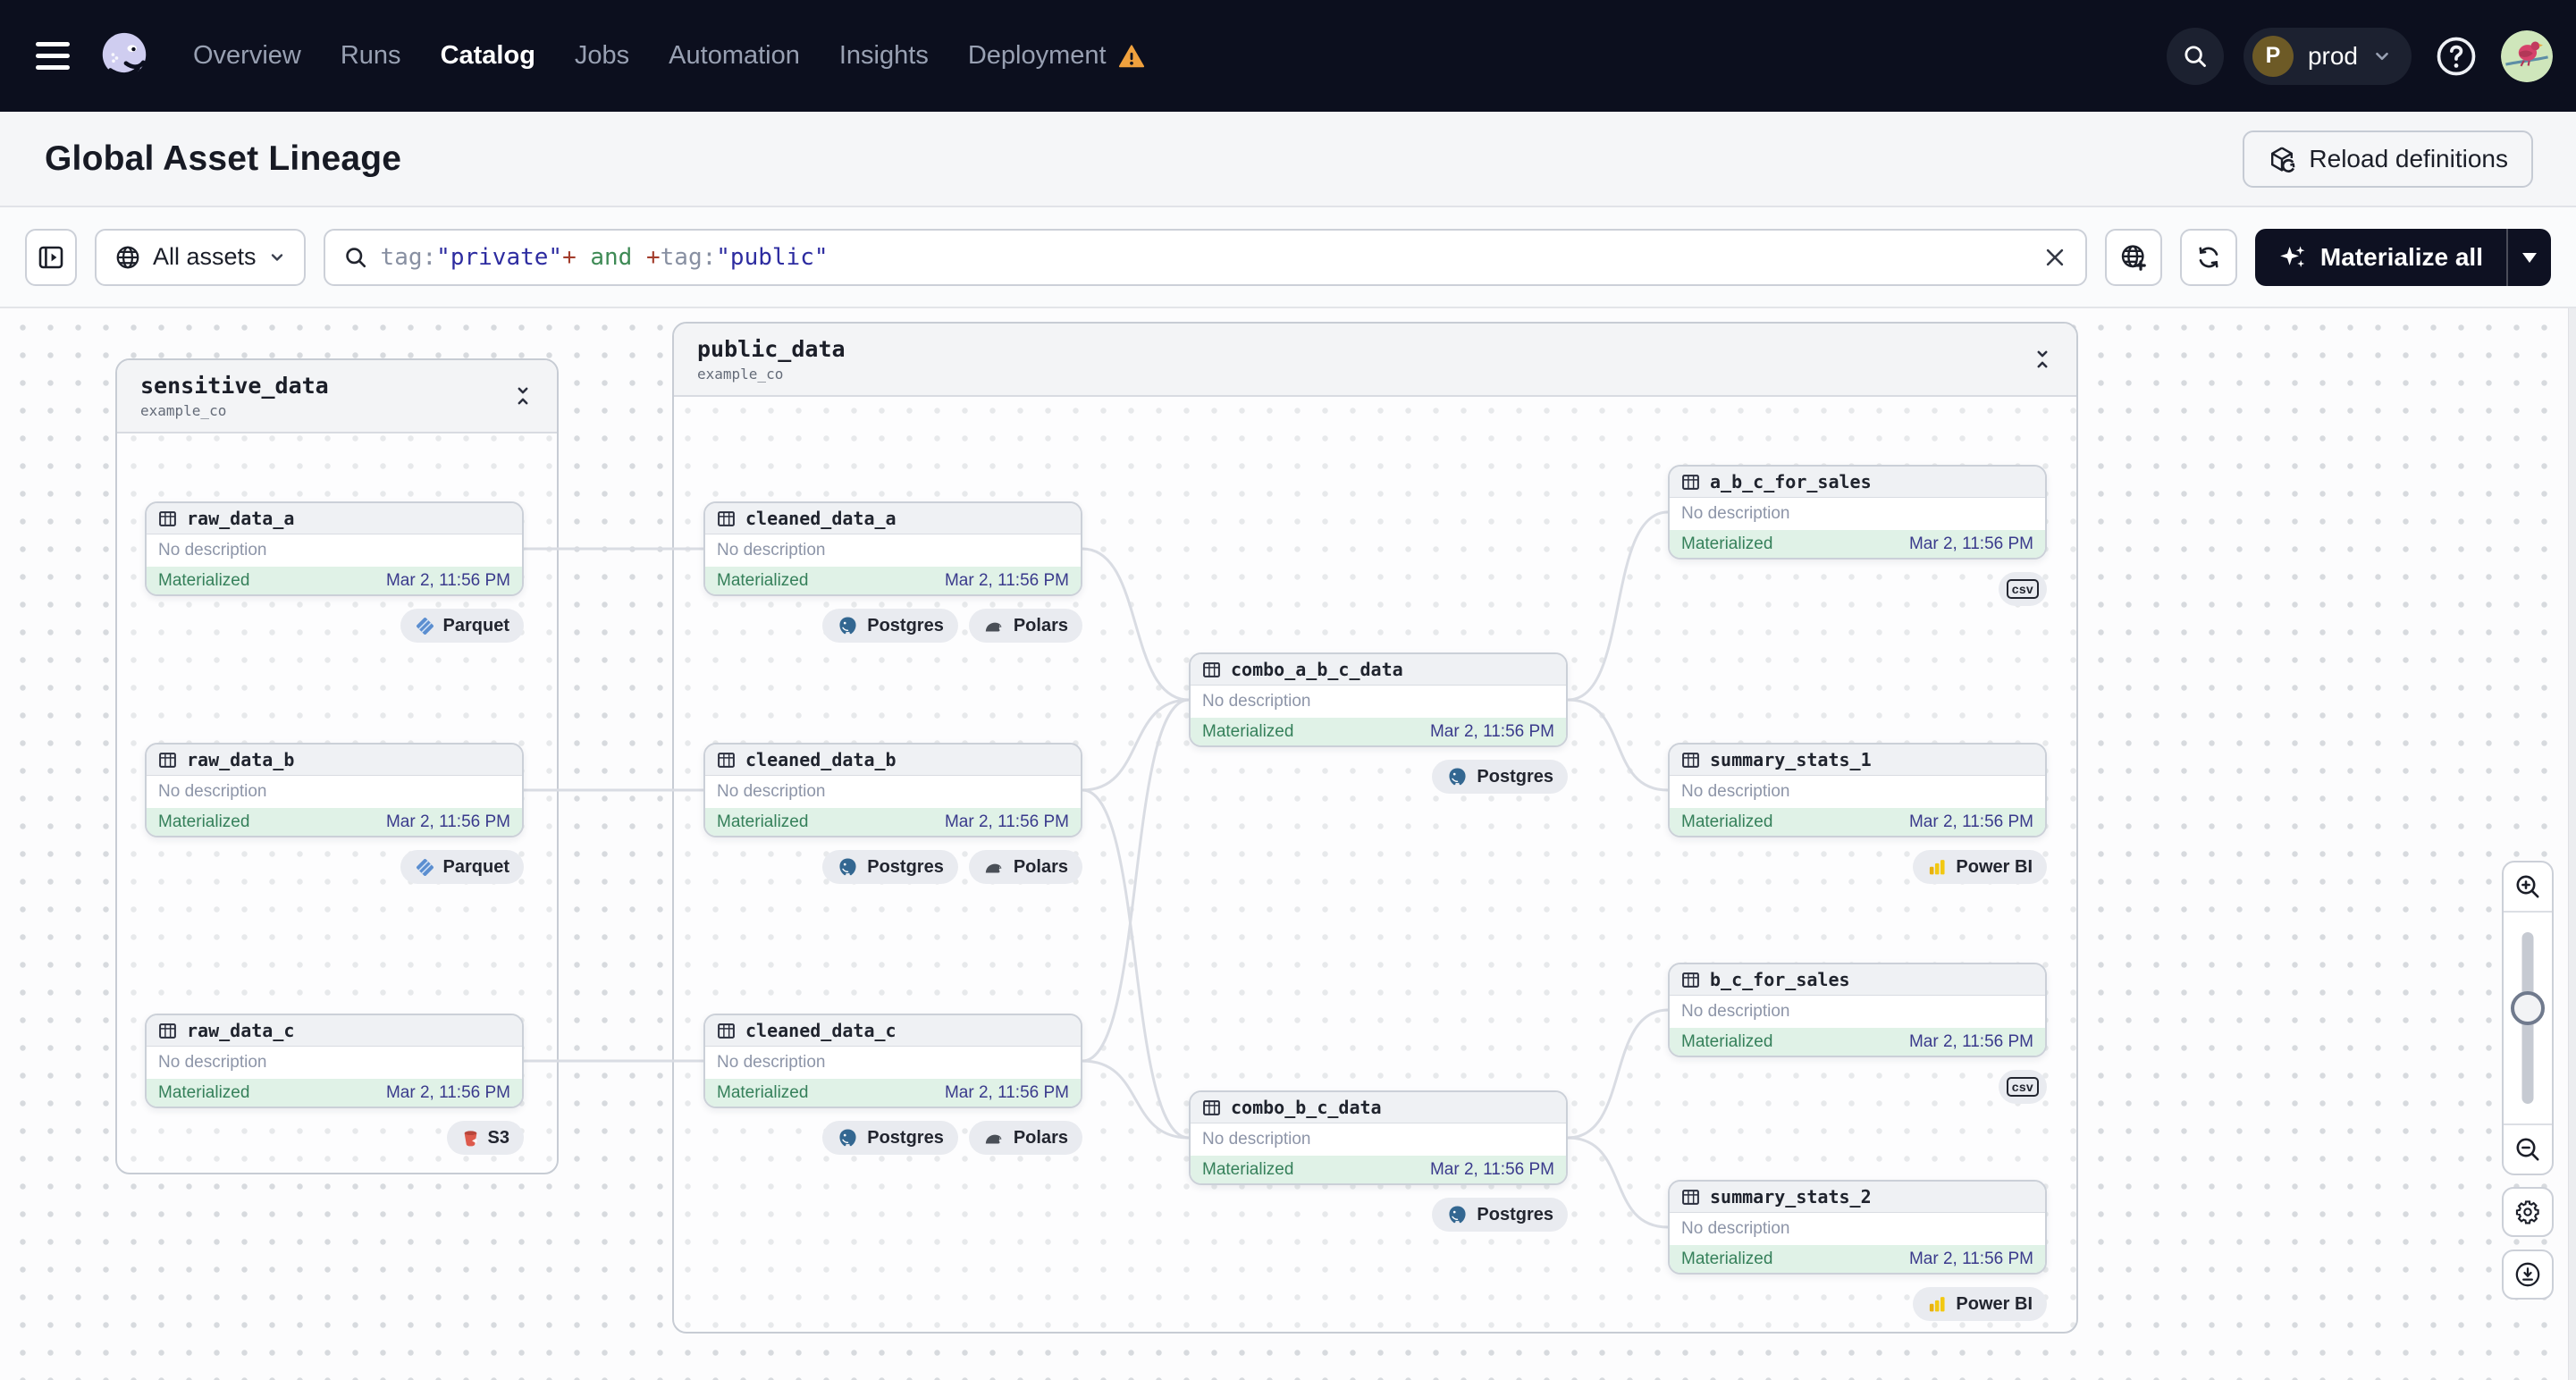 This screenshot has width=2576, height=1380. What do you see at coordinates (2023, 589) in the screenshot?
I see `kind-badge-csv: csv` at bounding box center [2023, 589].